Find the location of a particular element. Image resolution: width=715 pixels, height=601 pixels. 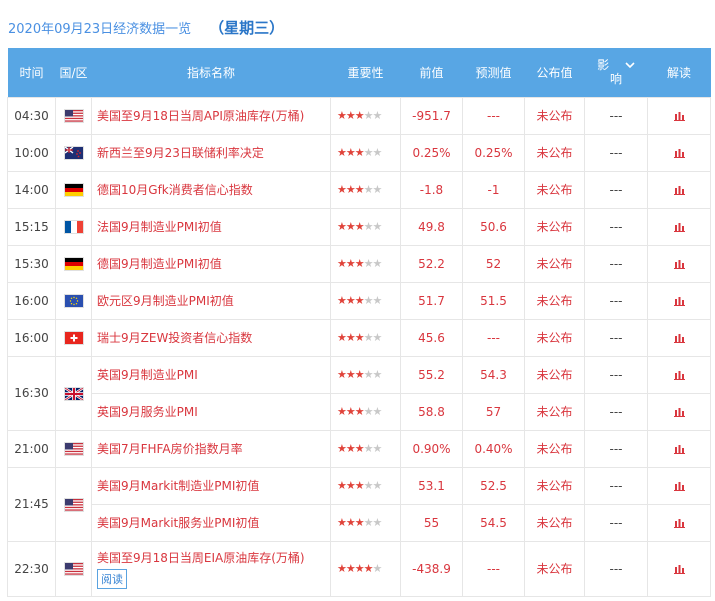

ch-flag-icon is located at coordinates (73, 338).